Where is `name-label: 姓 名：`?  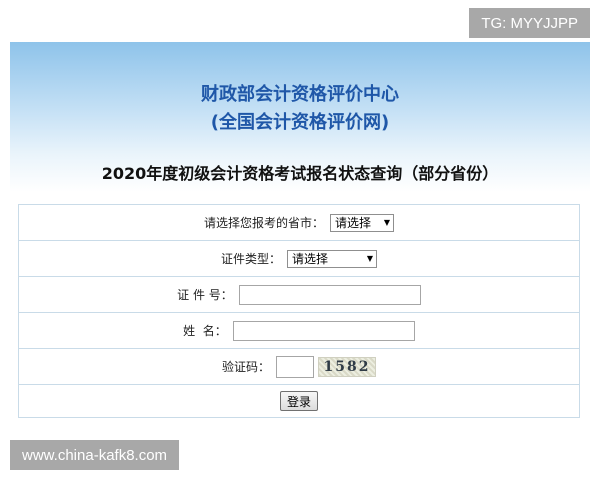 name-label: 姓 名： is located at coordinates (205, 331).